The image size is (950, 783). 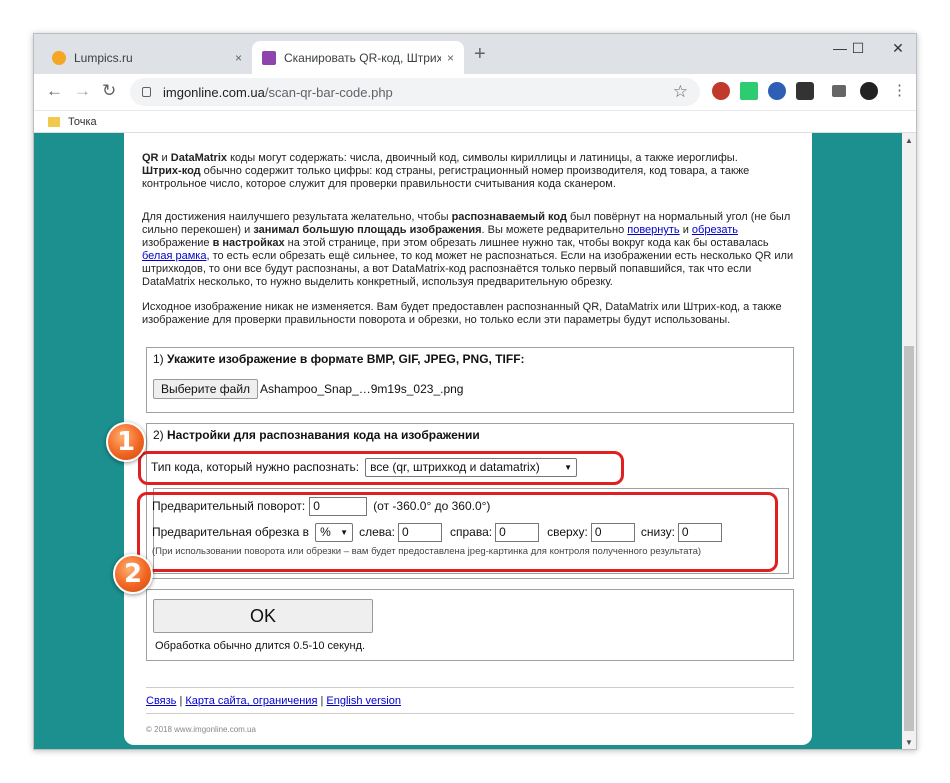 What do you see at coordinates (362, 57) in the screenshot?
I see `tab-title: Сканировать QR-код, Штрих-ко` at bounding box center [362, 57].